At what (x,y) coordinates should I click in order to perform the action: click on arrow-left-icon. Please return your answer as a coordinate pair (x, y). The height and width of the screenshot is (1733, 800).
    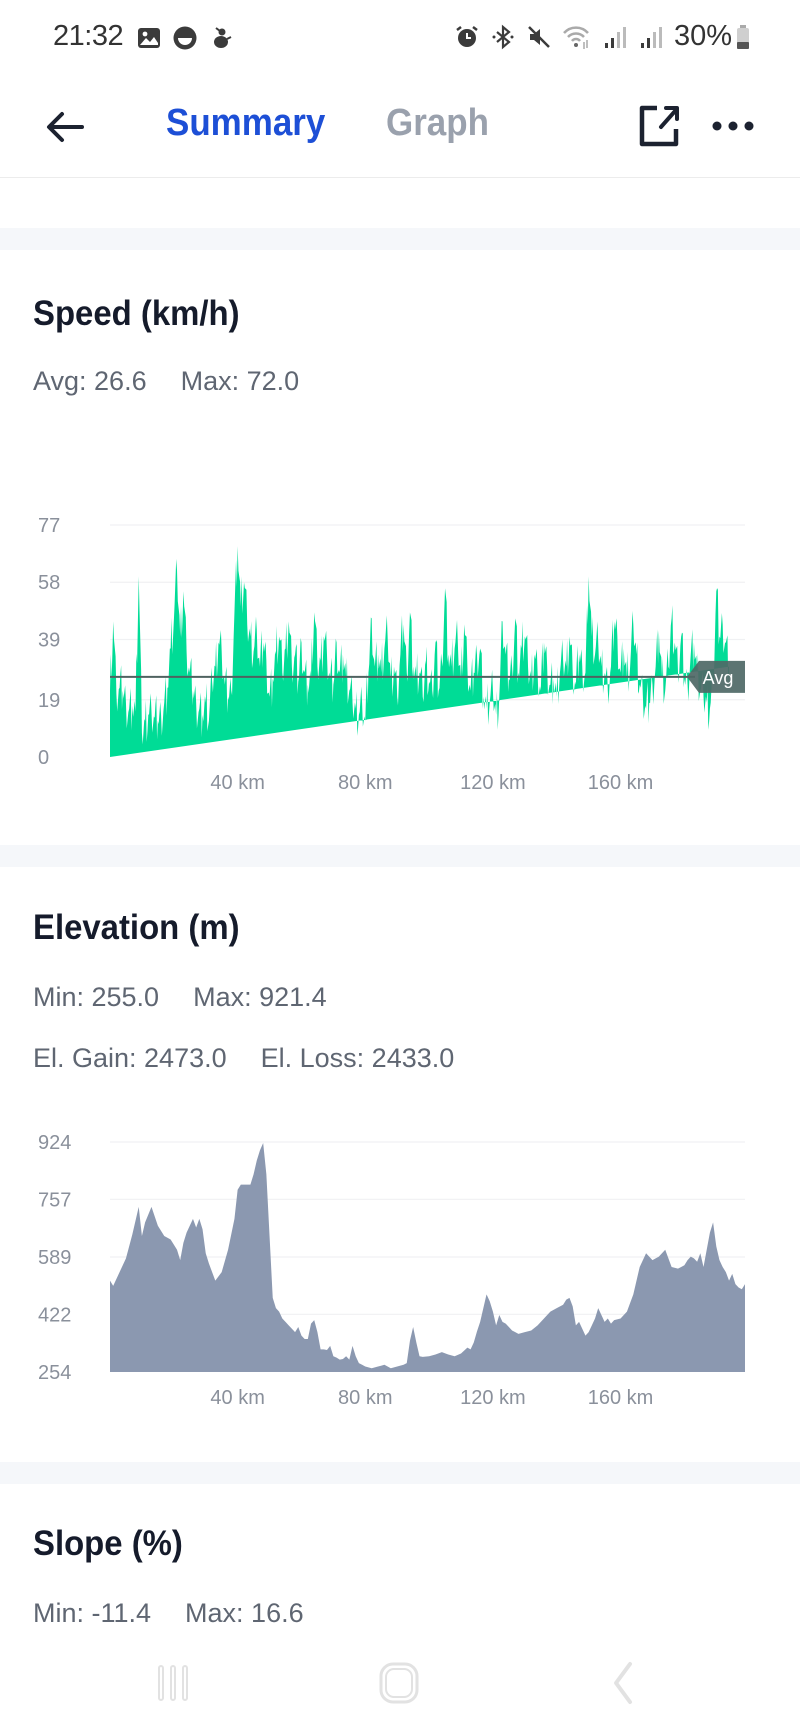
    Looking at the image, I should click on (65, 127).